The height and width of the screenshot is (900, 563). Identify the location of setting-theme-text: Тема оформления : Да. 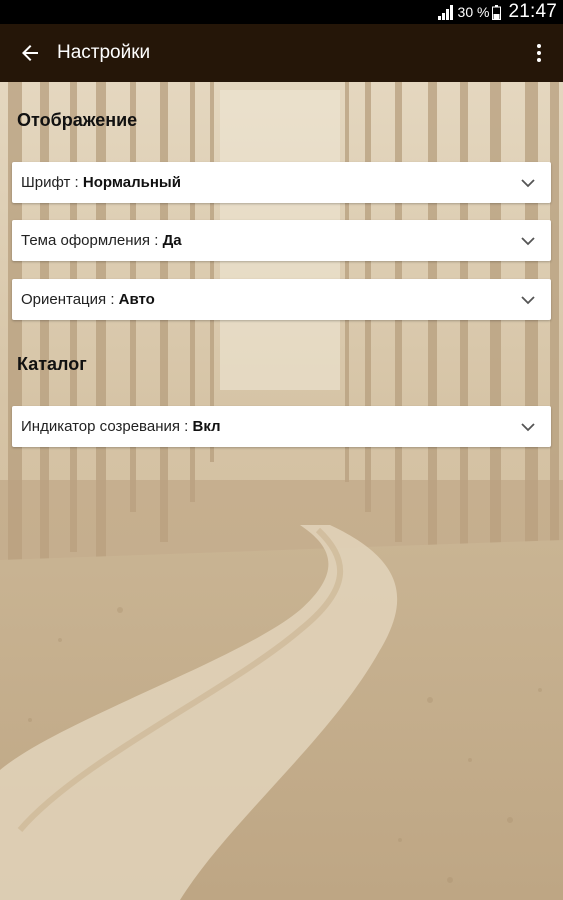
(101, 240).